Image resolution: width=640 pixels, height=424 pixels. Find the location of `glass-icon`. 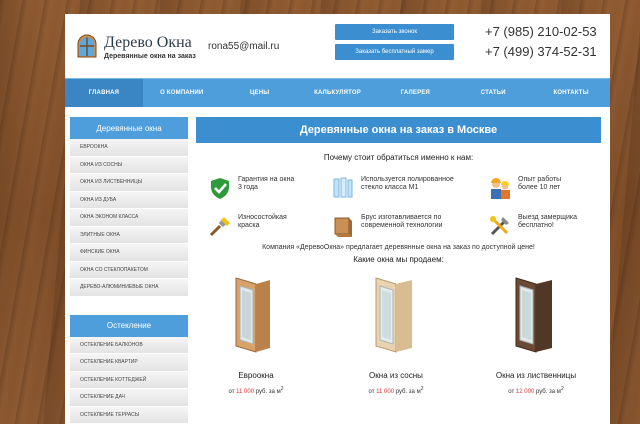

glass-icon is located at coordinates (343, 187).